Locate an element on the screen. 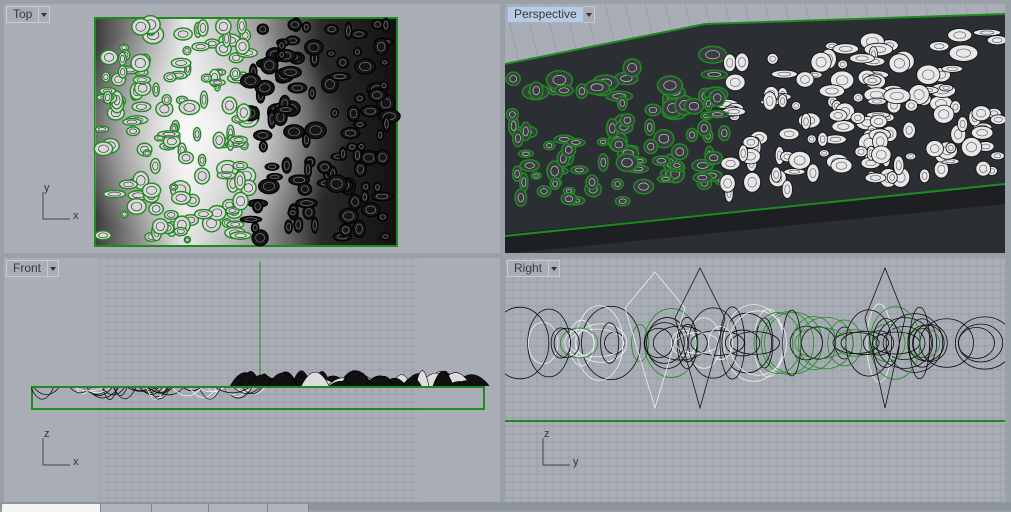 The image size is (1011, 512). viewport-top-title: Top is located at coordinates (28, 14).